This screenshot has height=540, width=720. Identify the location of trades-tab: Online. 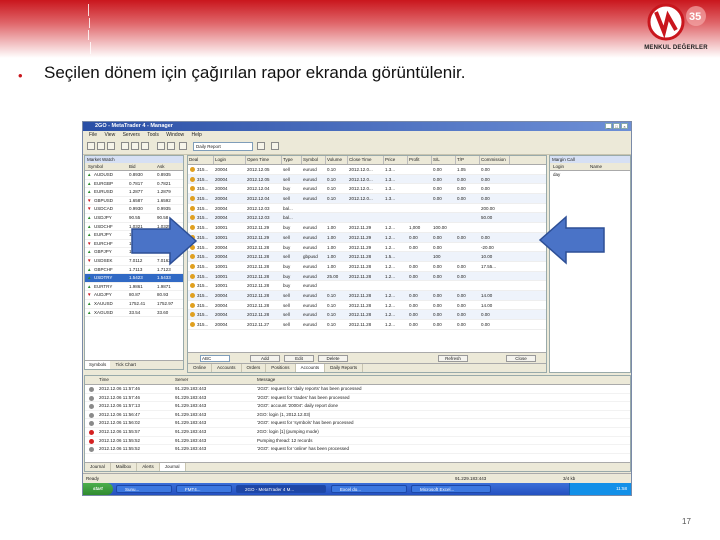
(200, 368).